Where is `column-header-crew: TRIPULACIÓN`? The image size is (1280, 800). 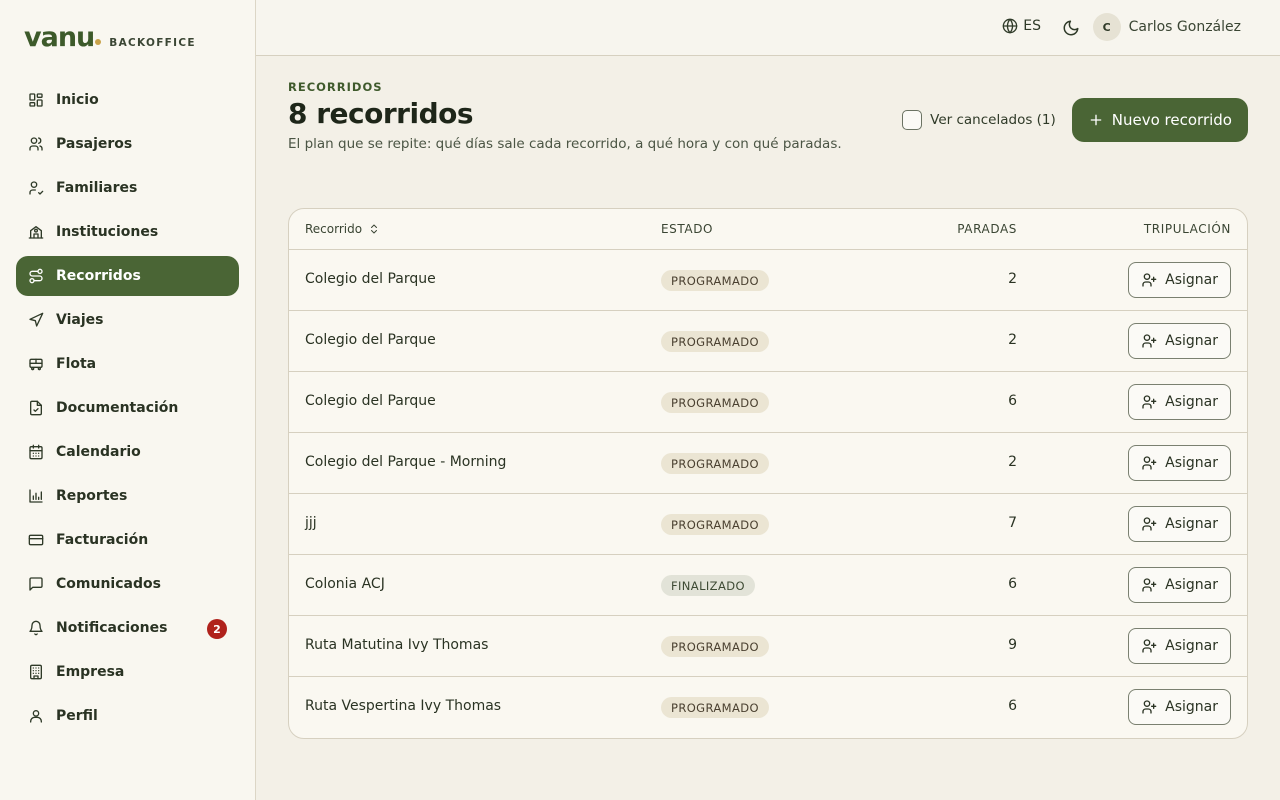 column-header-crew: TRIPULACIÓN is located at coordinates (1187, 229).